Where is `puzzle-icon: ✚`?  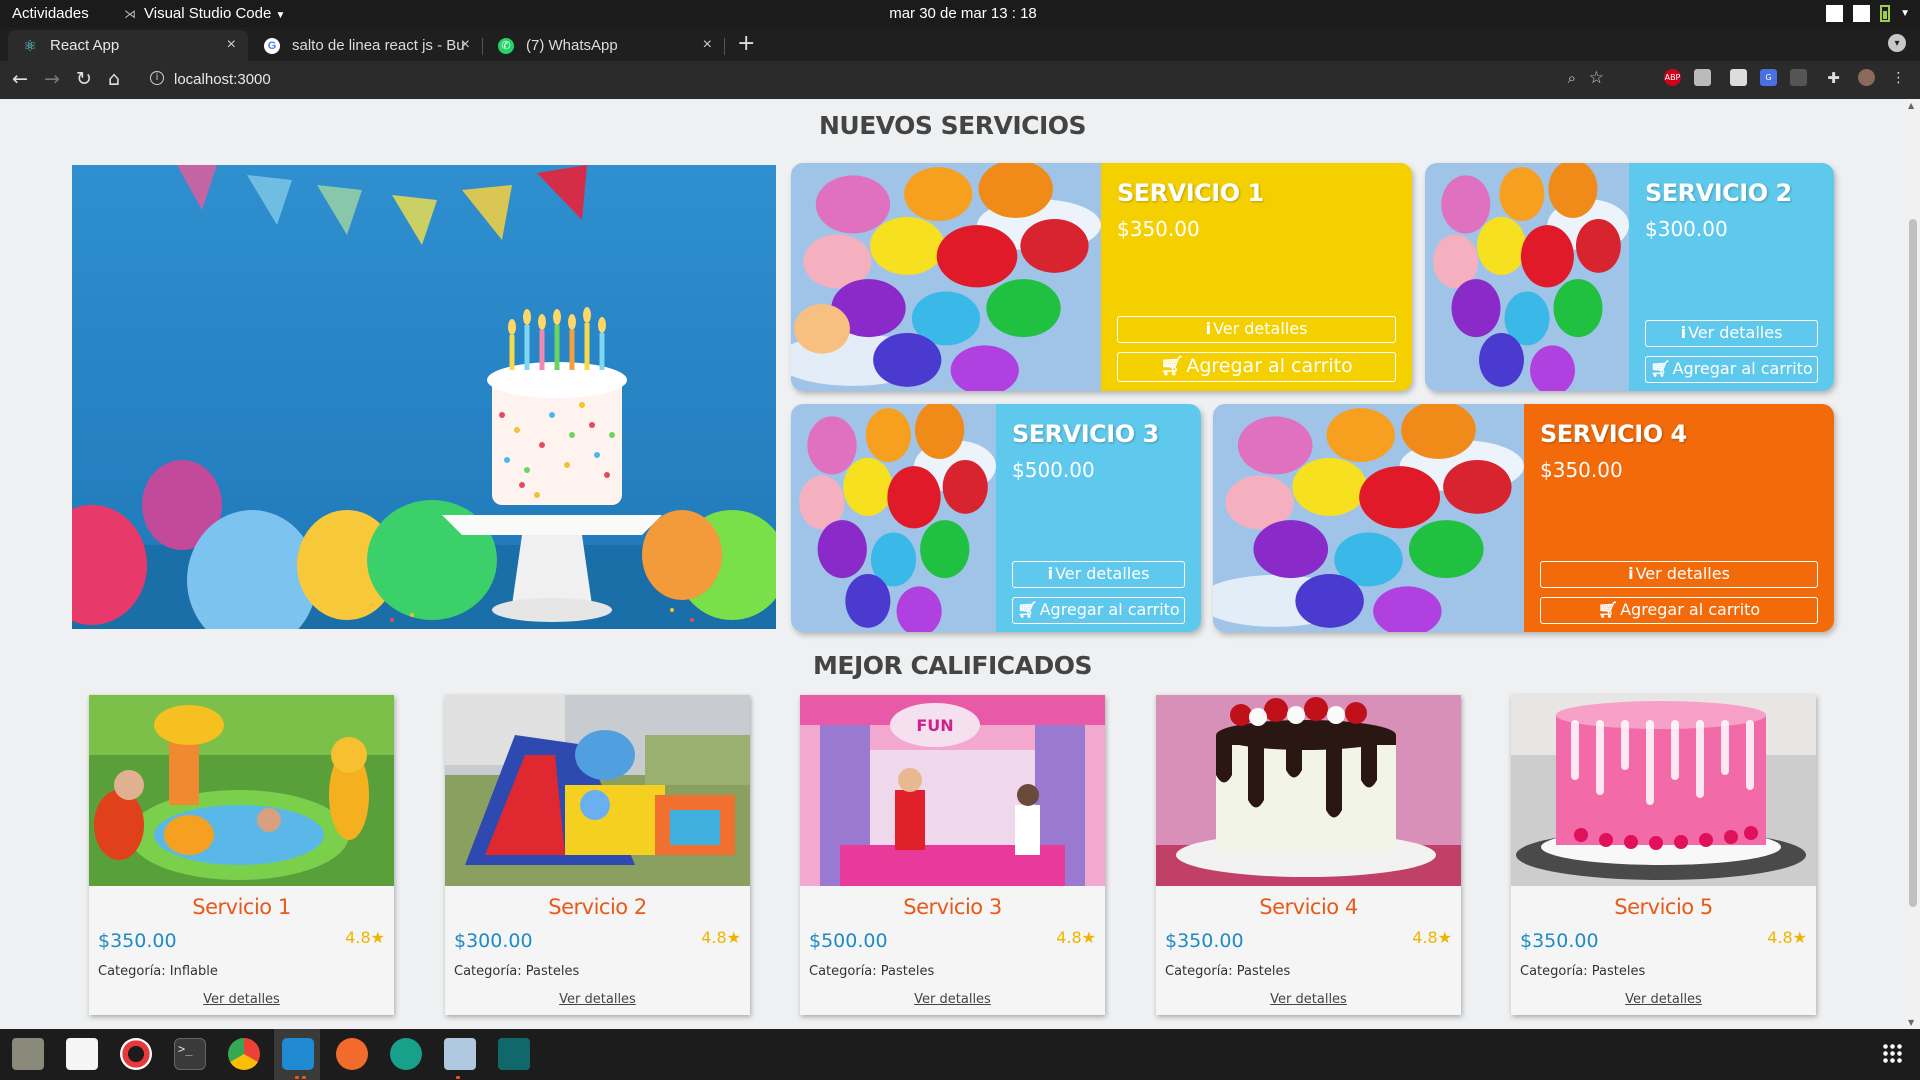 puzzle-icon: ✚ is located at coordinates (1833, 78).